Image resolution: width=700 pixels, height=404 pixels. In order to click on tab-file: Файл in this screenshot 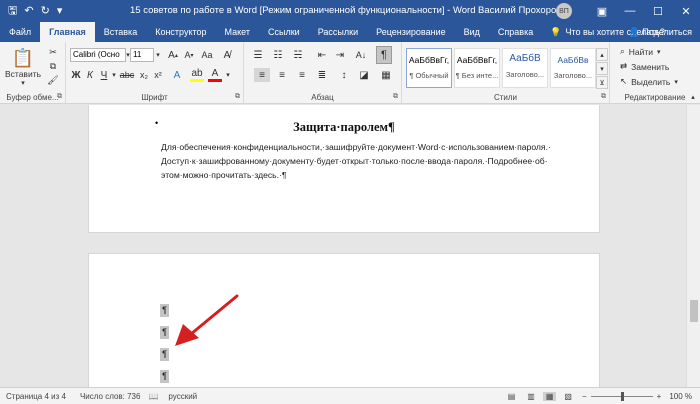, I will do `click(20, 32)`.